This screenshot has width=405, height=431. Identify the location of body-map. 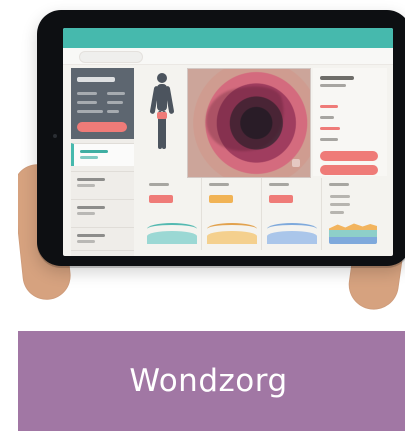
(162, 123).